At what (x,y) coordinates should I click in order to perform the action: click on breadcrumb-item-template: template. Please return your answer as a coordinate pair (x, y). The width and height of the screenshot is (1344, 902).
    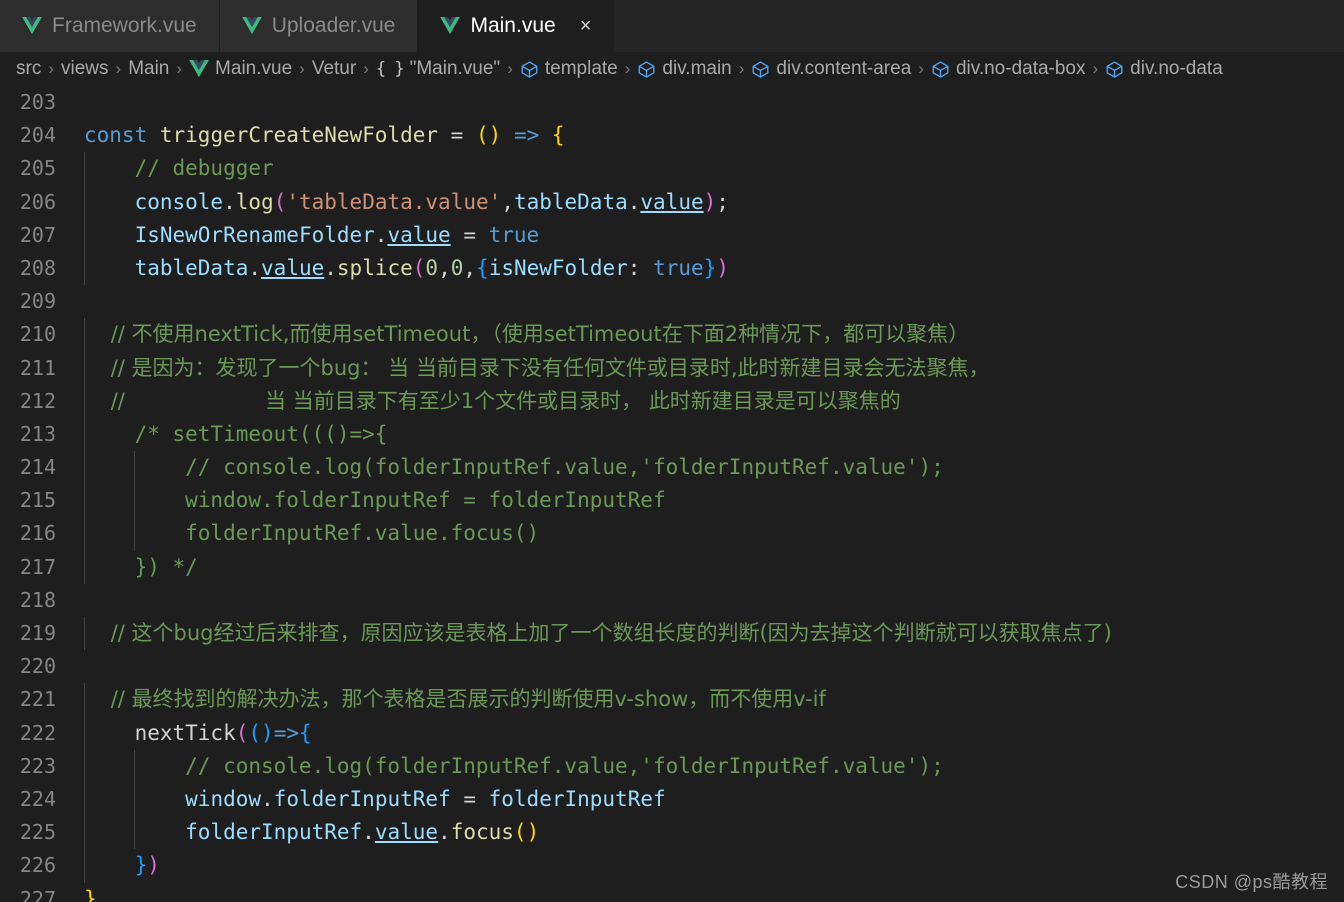
    Looking at the image, I should click on (569, 69).